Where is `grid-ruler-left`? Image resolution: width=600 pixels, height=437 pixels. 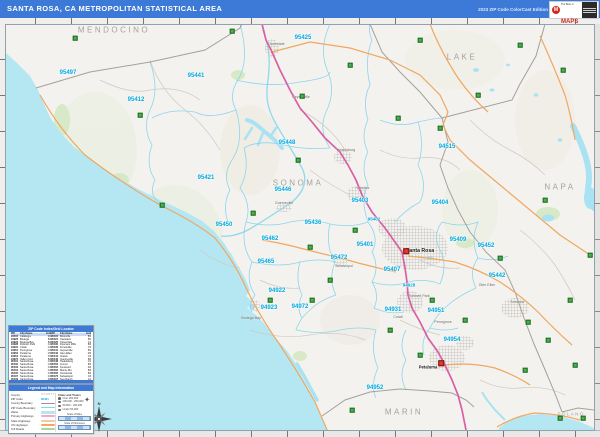
grid-ruler-left is located at coordinates (3, 227).